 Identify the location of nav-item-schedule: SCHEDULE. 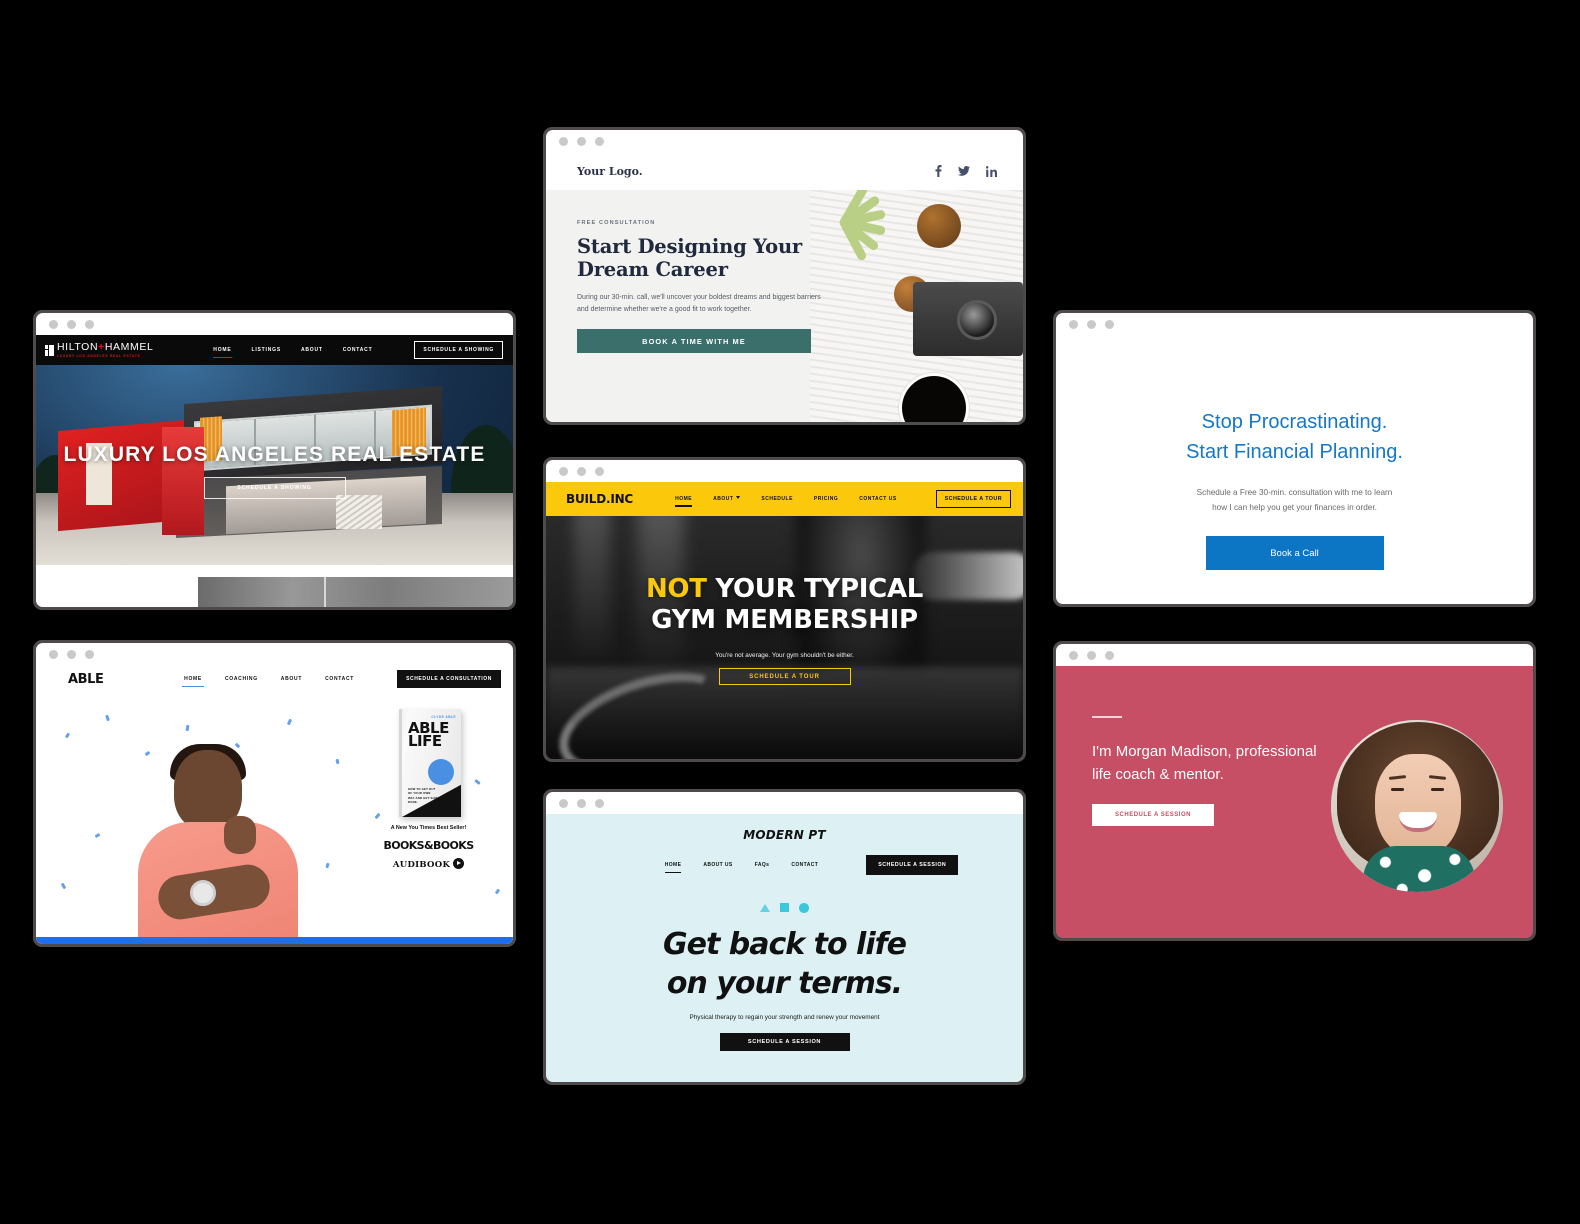
(777, 499).